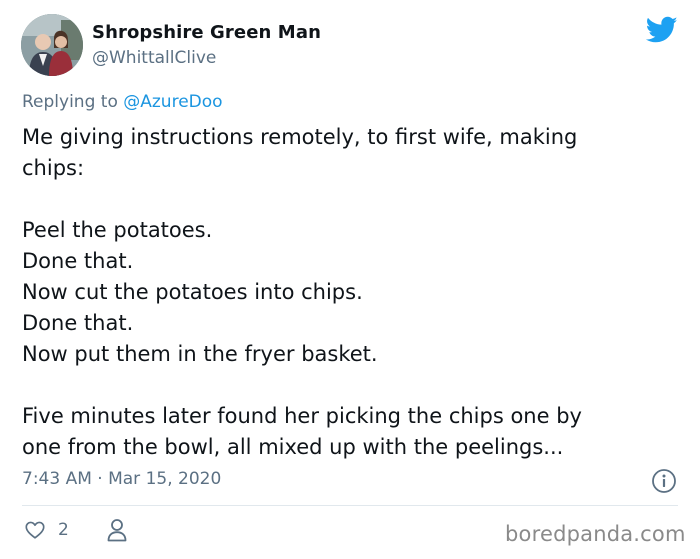 The width and height of the screenshot is (700, 559). What do you see at coordinates (73, 102) in the screenshot?
I see `replying-prefix: Replying to` at bounding box center [73, 102].